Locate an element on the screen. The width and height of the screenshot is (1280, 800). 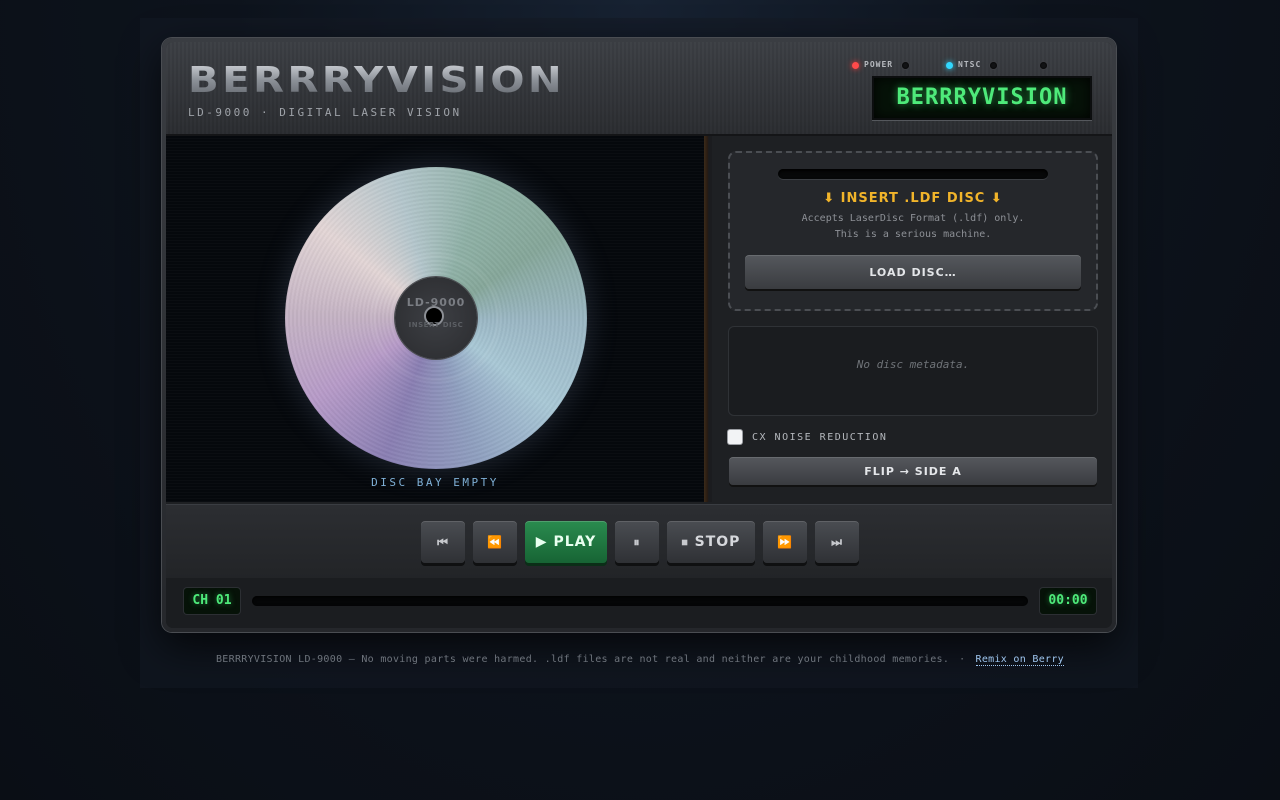
hub-model-label: LD-9000 is located at coordinates (436, 302).